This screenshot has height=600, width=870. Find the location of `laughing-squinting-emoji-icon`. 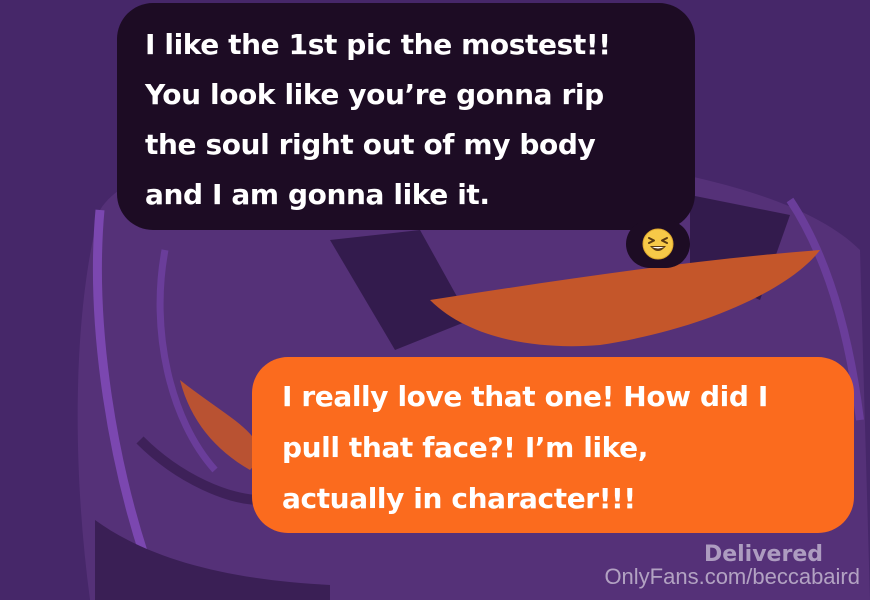

laughing-squinting-emoji-icon is located at coordinates (658, 244).